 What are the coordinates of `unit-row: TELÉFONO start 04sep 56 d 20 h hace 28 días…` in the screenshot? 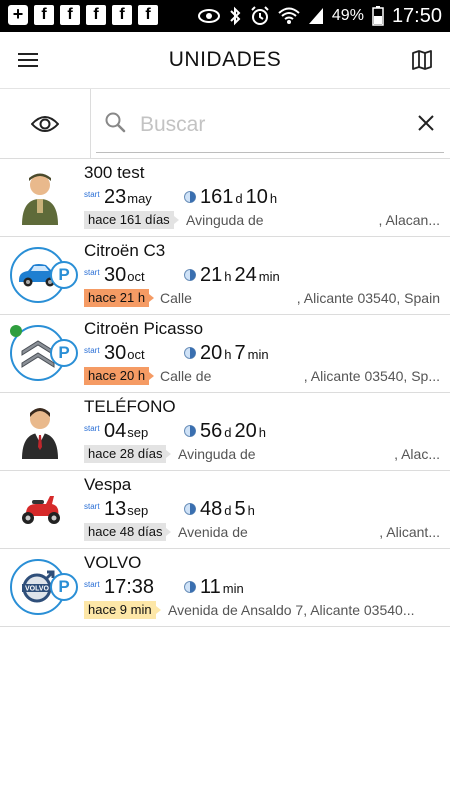 It's located at (225, 432).